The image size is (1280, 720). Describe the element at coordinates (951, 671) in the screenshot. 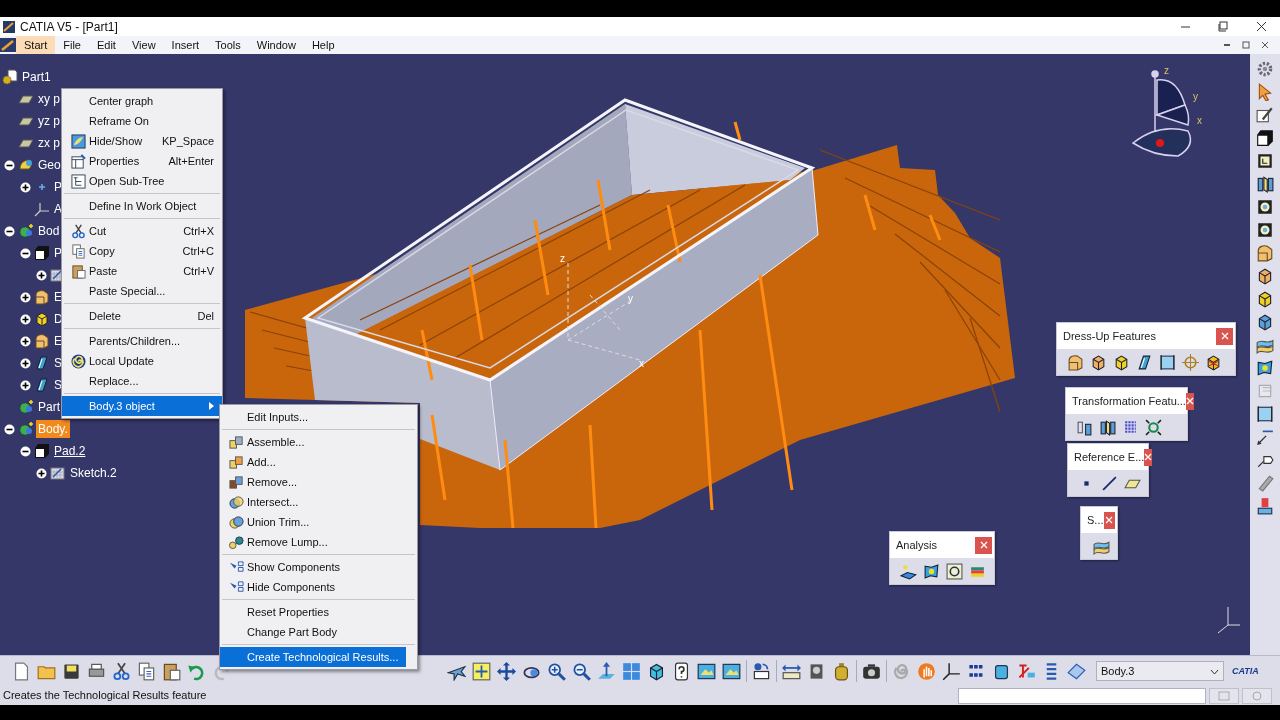

I see `axis-icon` at that location.